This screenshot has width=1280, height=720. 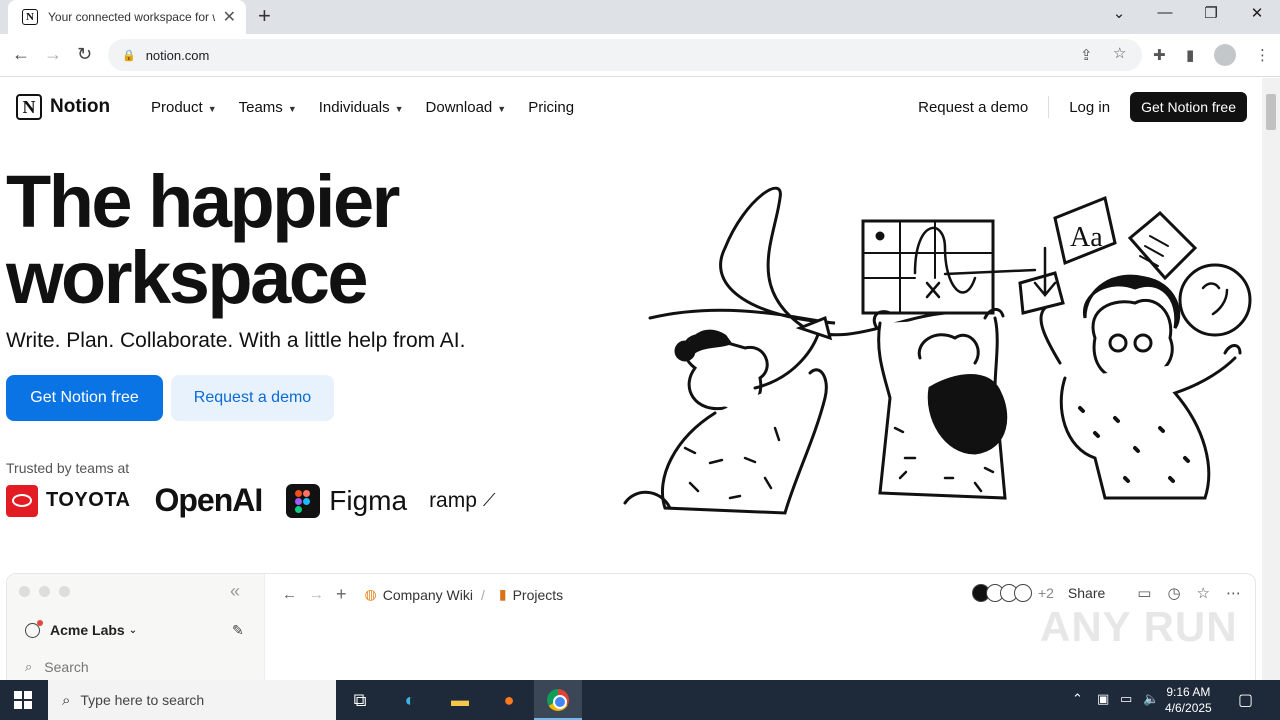 I want to click on preview-actions: +2 Share ▭ ◷ ☆ ⋯, so click(x=1106, y=593).